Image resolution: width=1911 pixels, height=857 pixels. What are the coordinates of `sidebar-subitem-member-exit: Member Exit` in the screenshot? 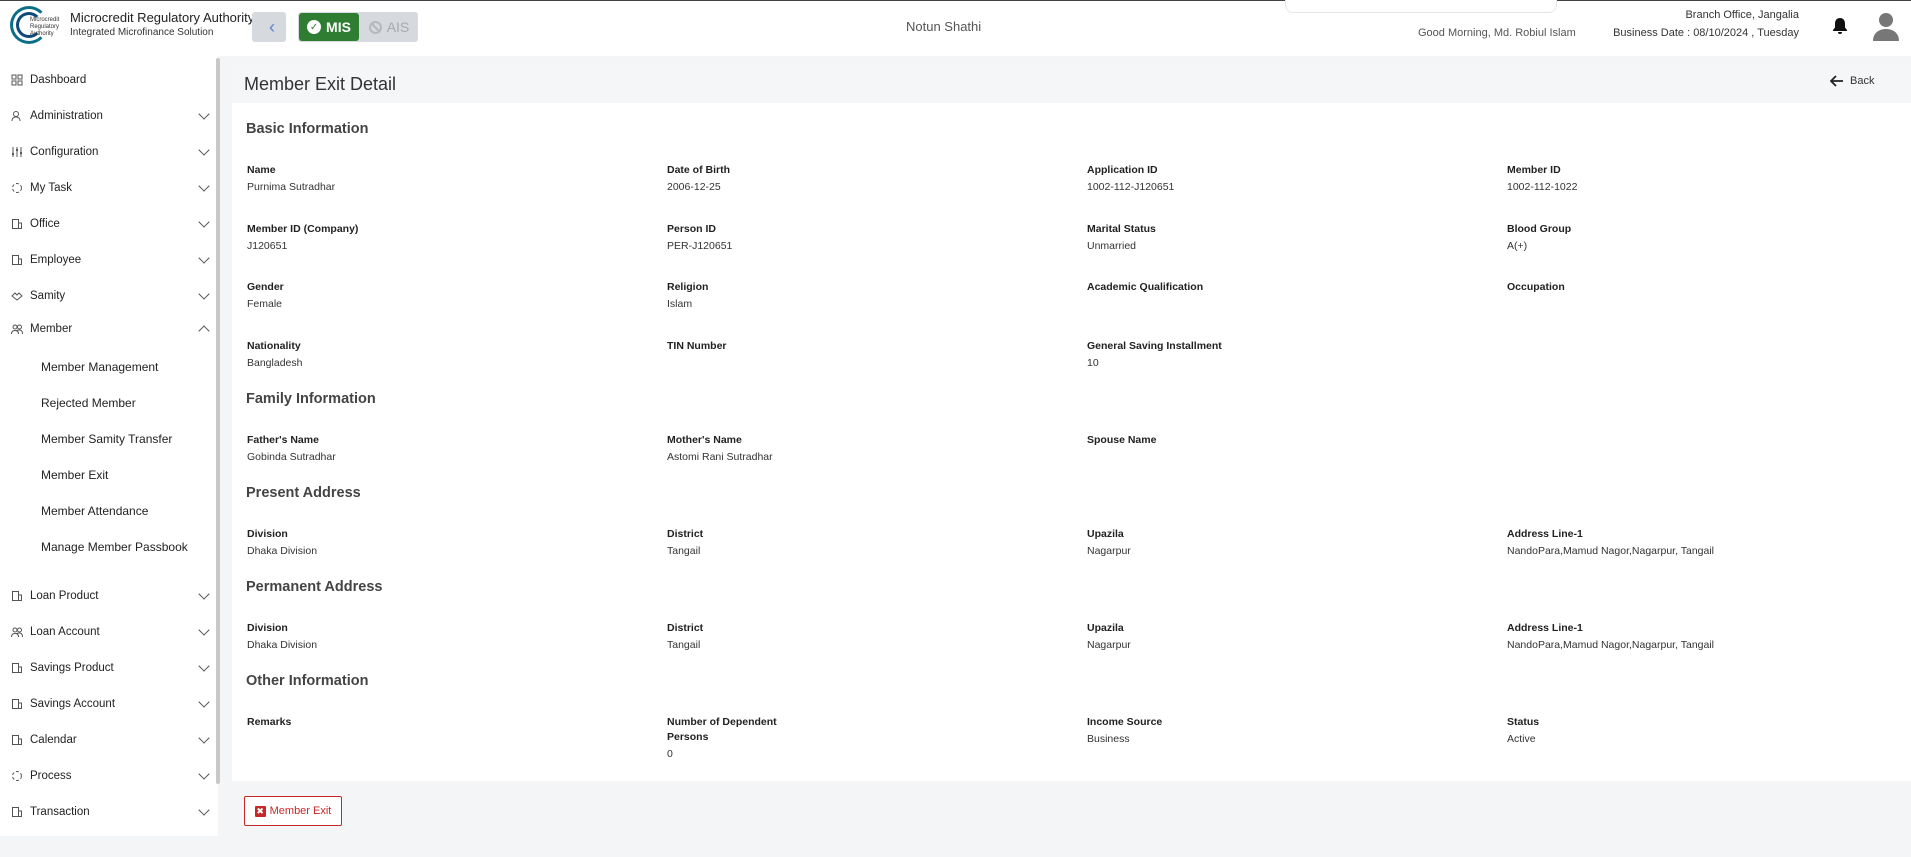 It's located at (74, 475).